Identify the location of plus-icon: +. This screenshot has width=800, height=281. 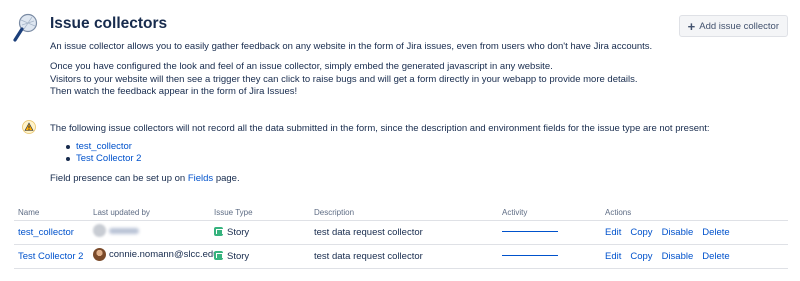
(691, 26).